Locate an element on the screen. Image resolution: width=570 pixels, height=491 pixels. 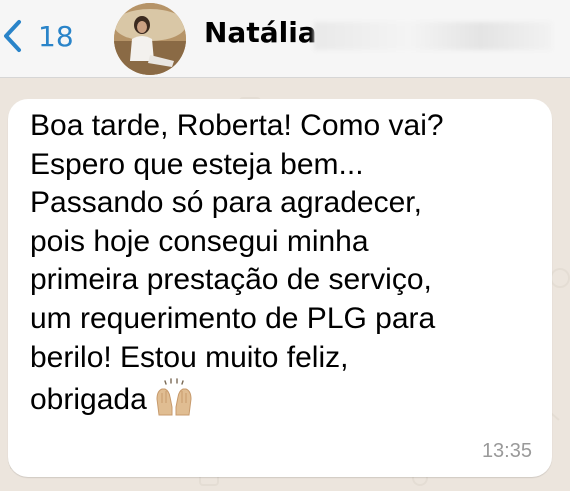
avatar-photo is located at coordinates (150, 39).